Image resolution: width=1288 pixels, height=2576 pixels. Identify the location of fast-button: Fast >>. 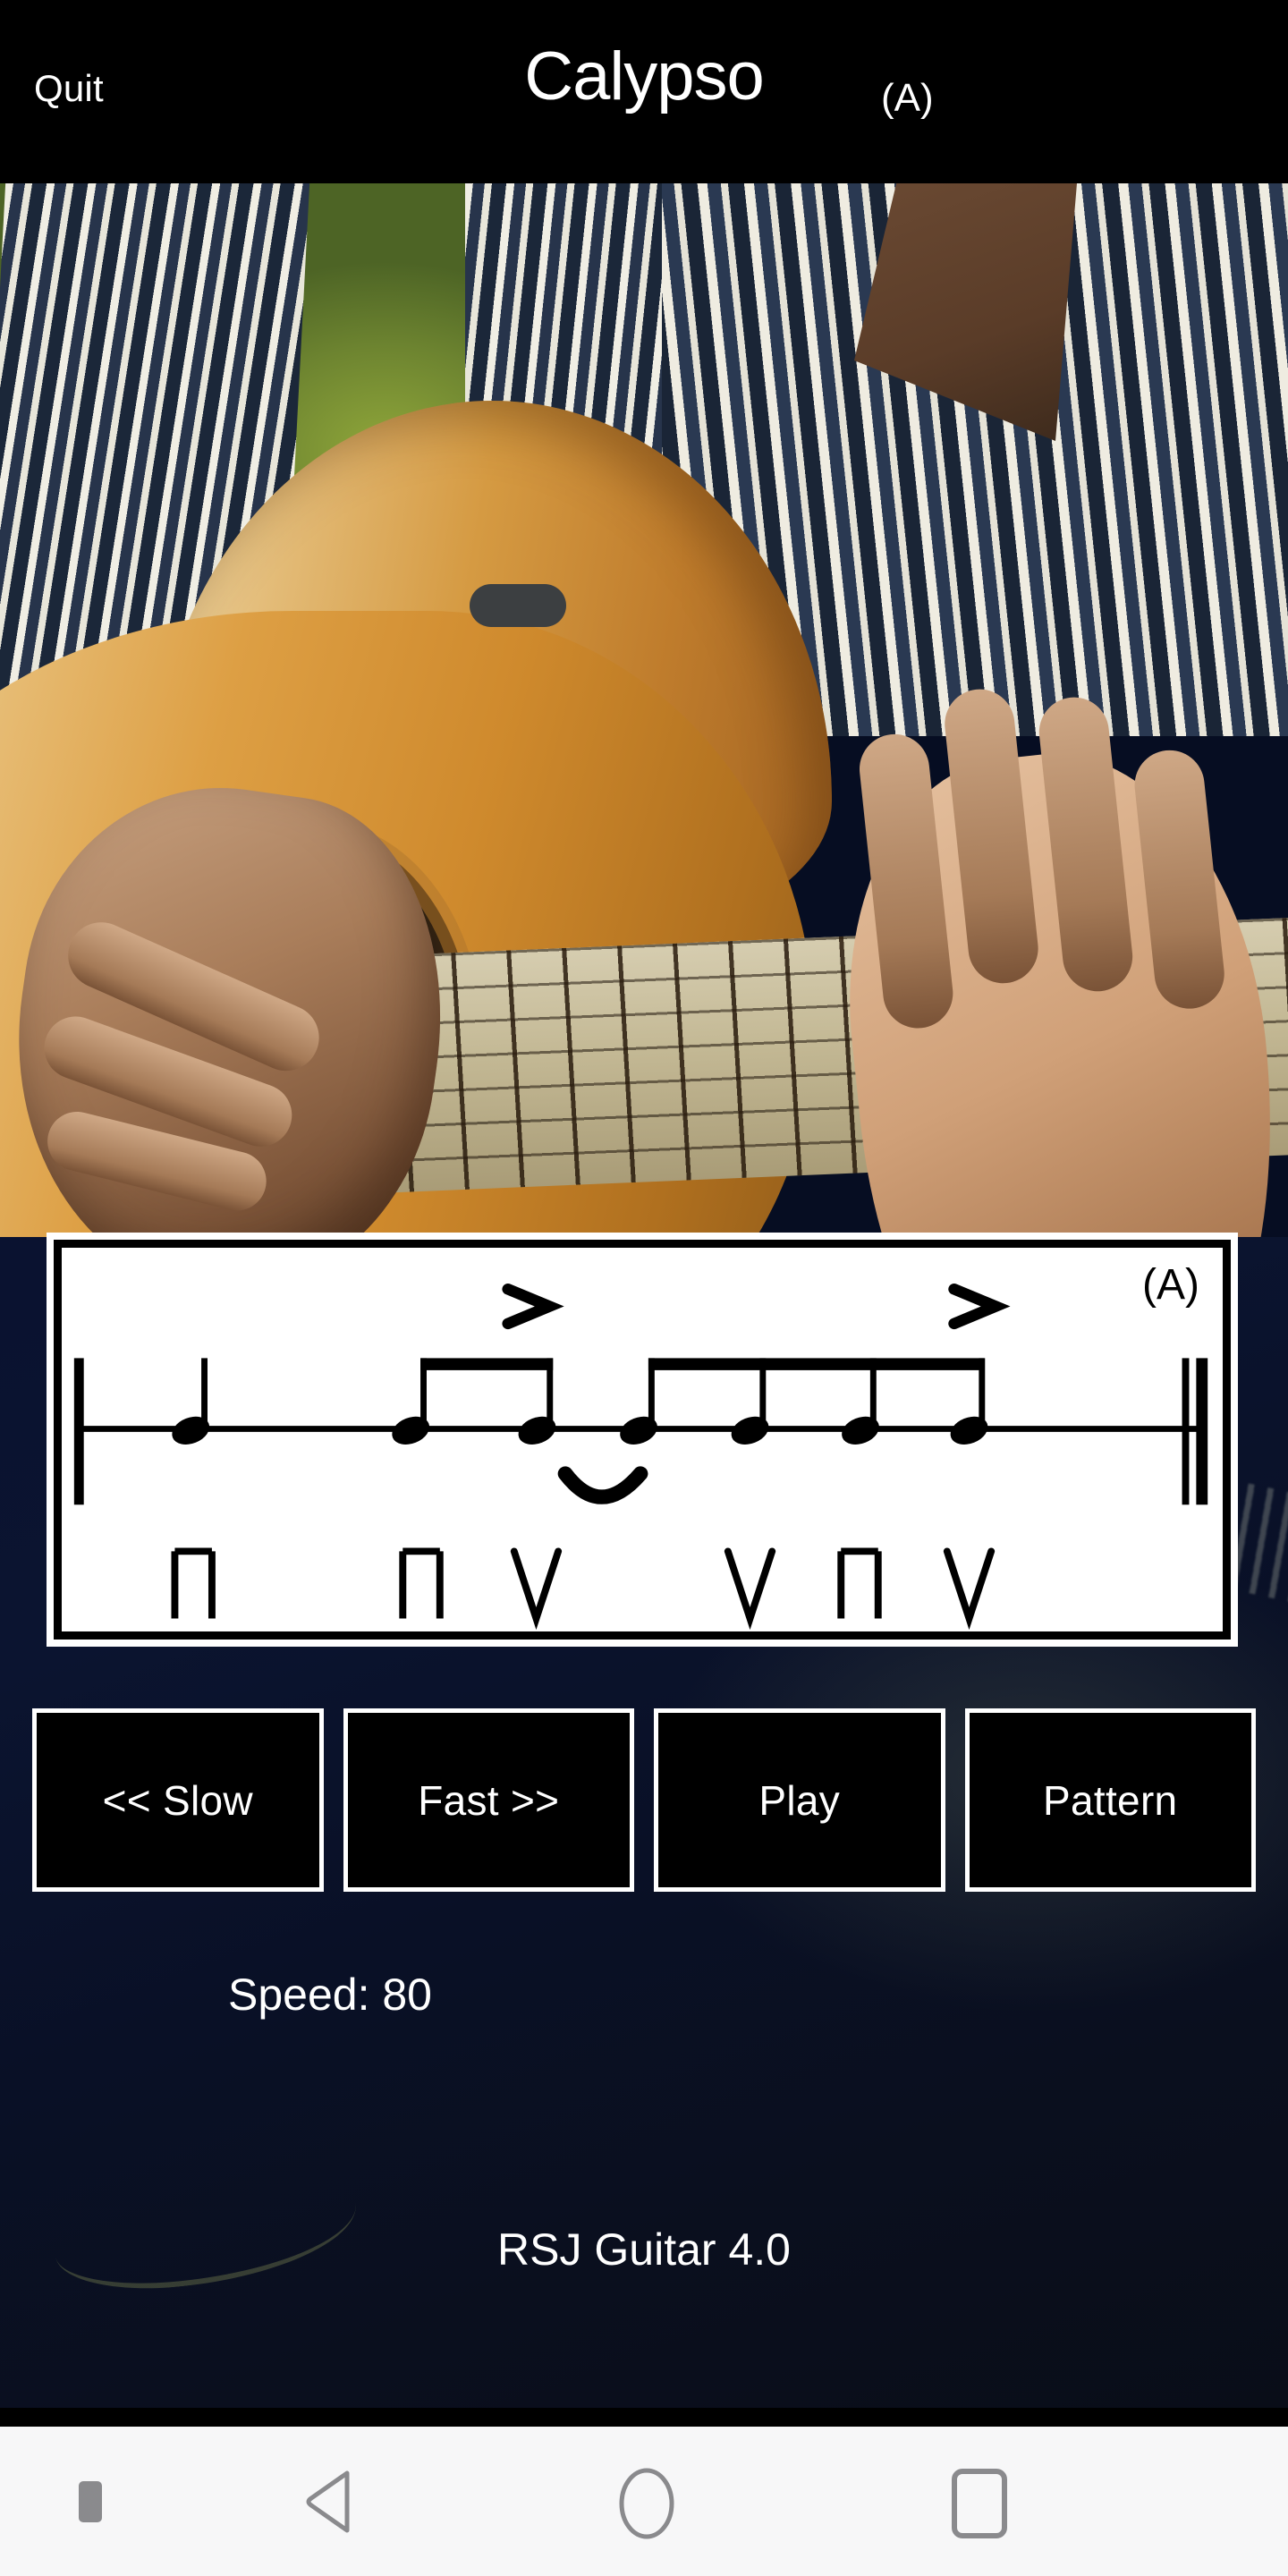
(488, 1800).